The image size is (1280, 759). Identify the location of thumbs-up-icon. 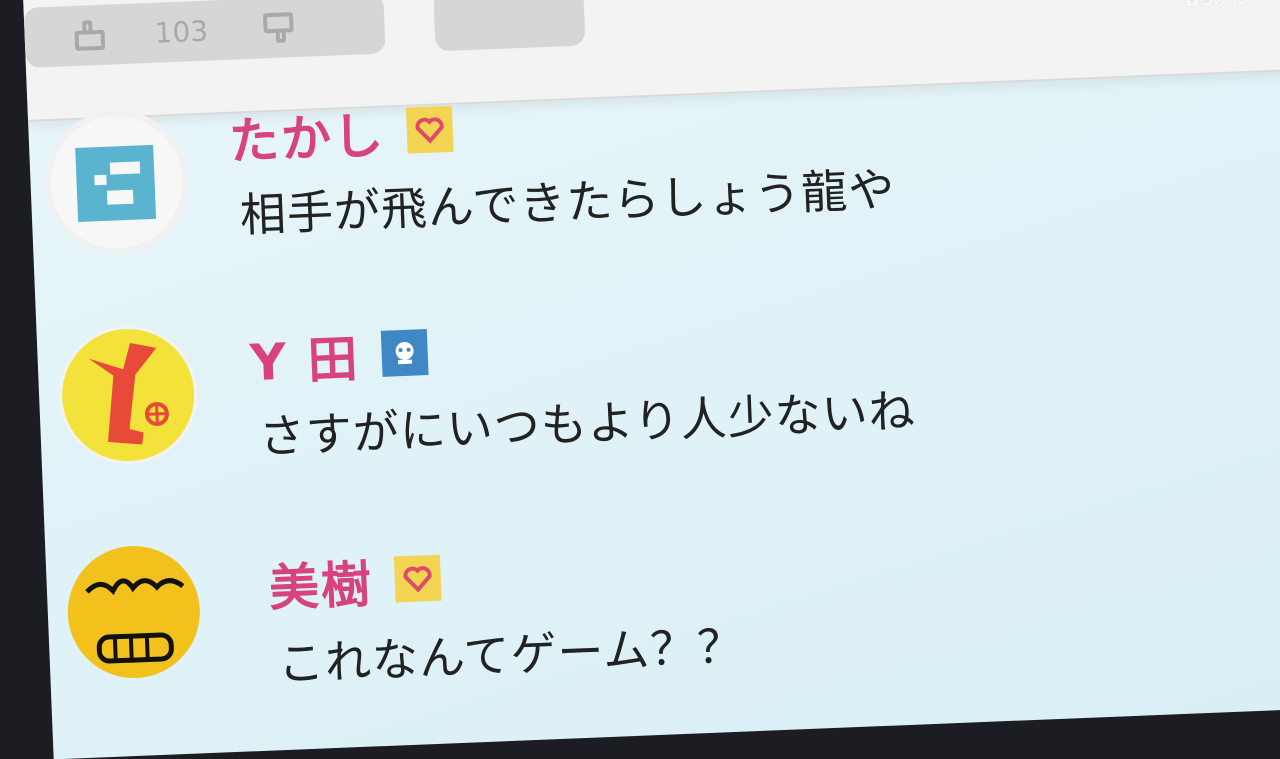
(90, 35).